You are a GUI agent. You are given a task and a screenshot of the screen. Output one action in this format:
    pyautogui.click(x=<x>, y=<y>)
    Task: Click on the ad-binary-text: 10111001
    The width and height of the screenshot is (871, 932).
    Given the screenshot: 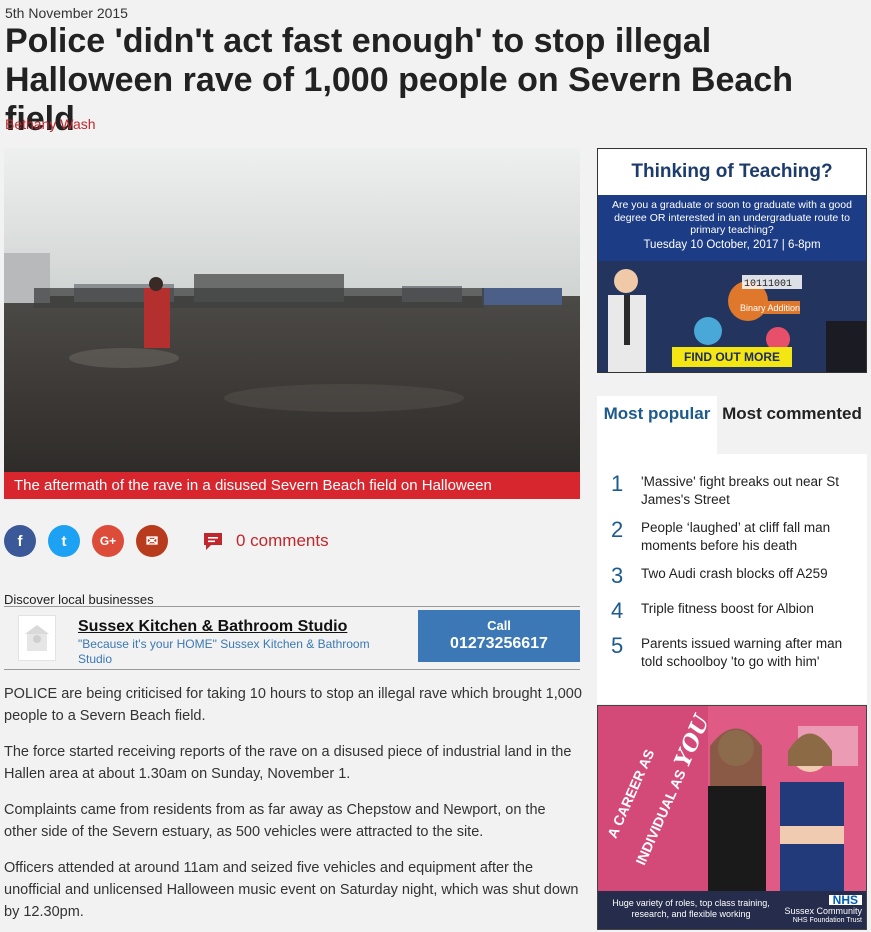 What is the action you would take?
    pyautogui.click(x=768, y=284)
    